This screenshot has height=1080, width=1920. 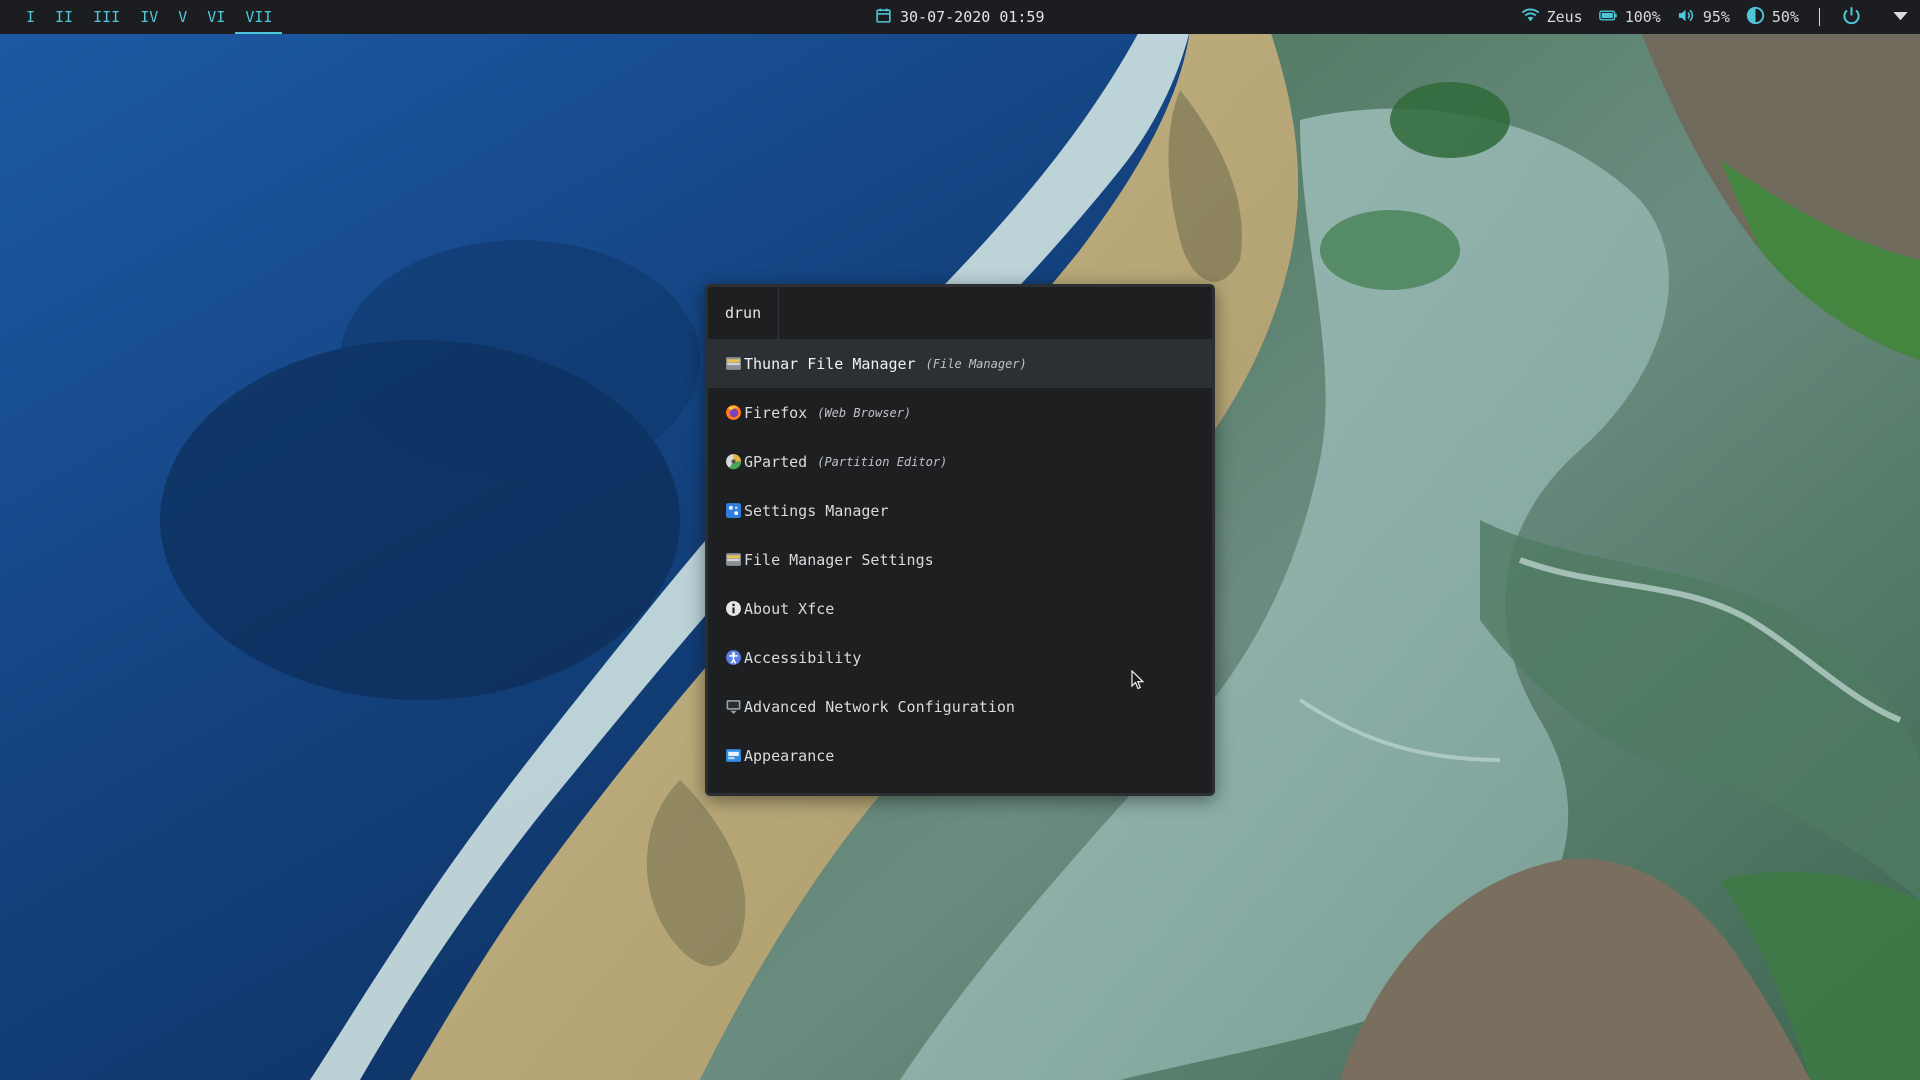 What do you see at coordinates (976, 363) in the screenshot?
I see `launcher-item-description: (File Manager)` at bounding box center [976, 363].